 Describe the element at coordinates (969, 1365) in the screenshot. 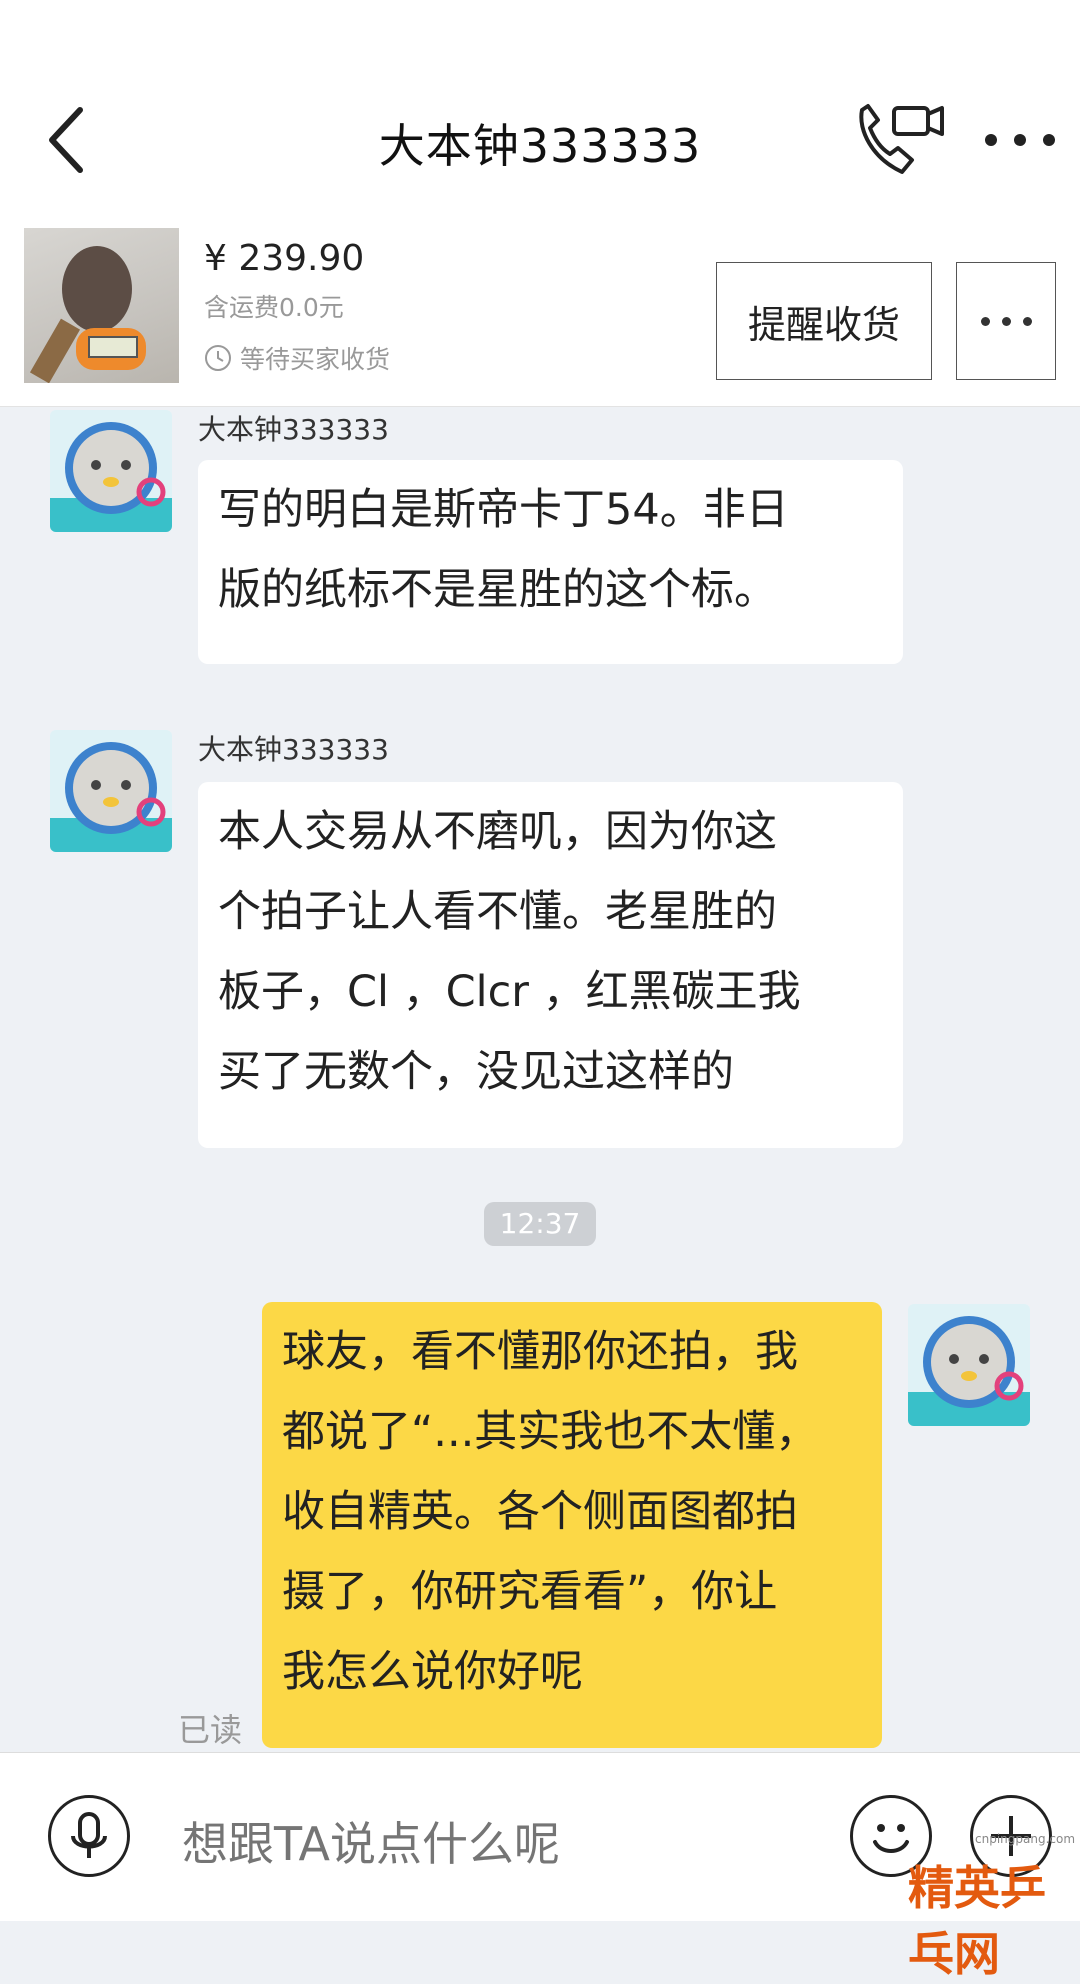

I see `my-avatar` at that location.